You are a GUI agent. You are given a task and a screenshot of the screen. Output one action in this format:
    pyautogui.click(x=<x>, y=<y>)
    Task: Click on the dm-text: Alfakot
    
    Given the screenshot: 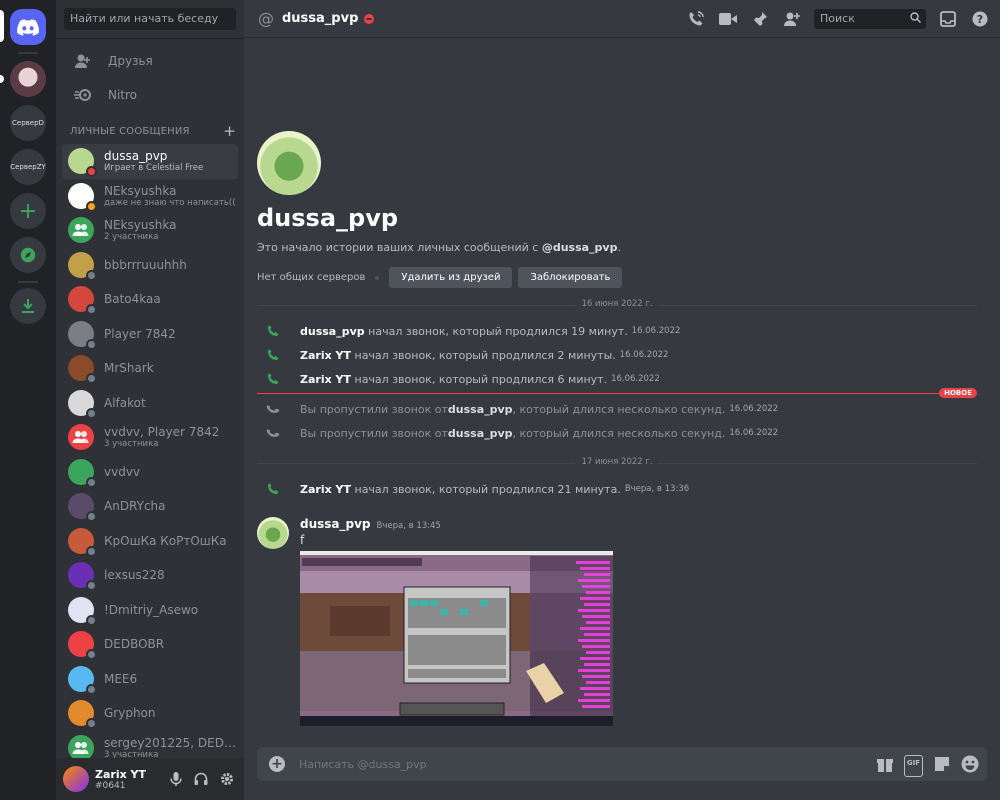 What is the action you would take?
    pyautogui.click(x=125, y=403)
    